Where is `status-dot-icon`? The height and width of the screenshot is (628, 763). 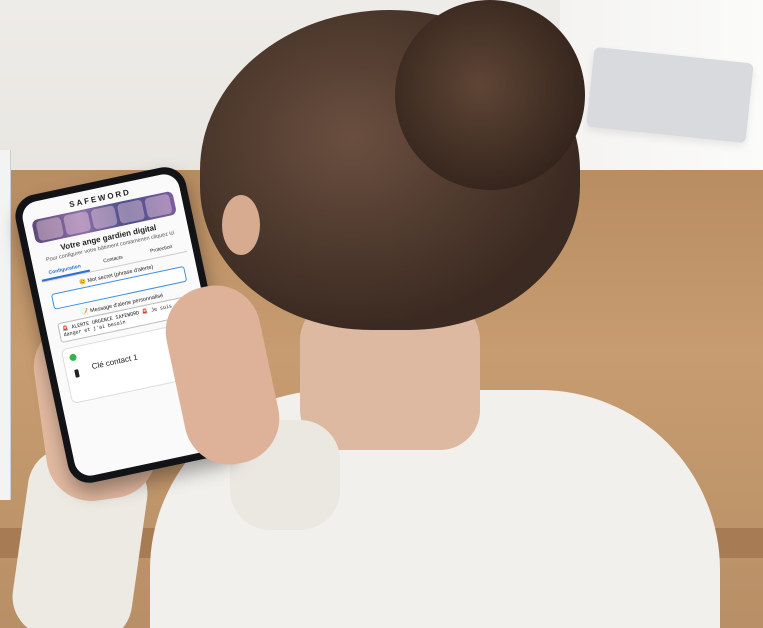
status-dot-icon is located at coordinates (73, 357).